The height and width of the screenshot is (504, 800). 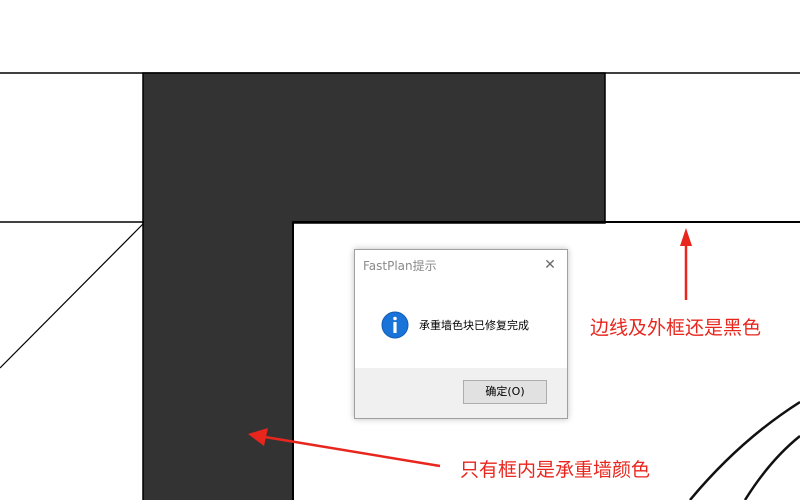 I want to click on dialog-body: 承重墙色块已修复完成, so click(x=461, y=324).